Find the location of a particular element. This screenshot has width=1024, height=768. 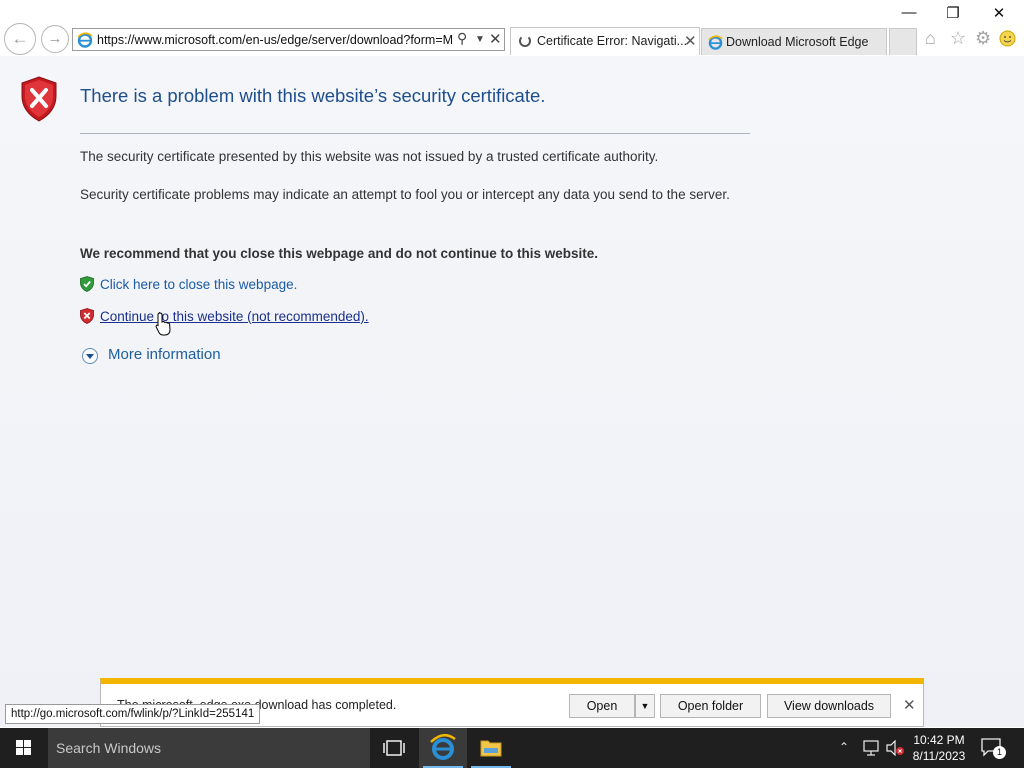

view-downloads-button: View downloads is located at coordinates (829, 706).